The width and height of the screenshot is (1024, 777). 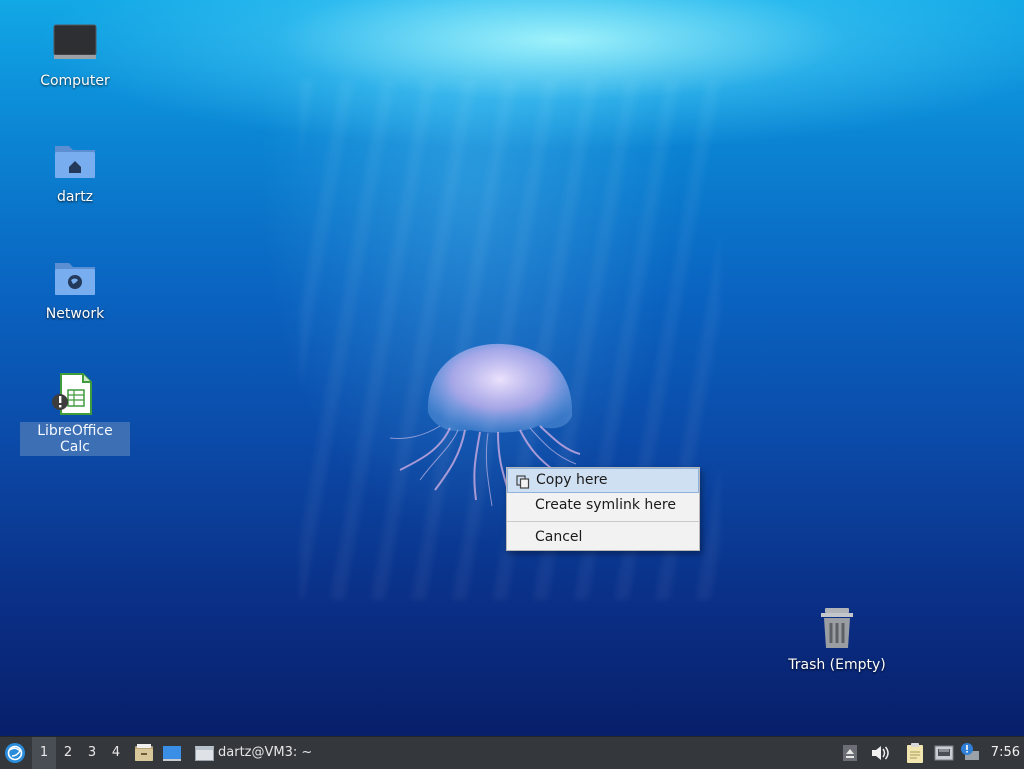 I want to click on network-folder-icon, so click(x=75, y=277).